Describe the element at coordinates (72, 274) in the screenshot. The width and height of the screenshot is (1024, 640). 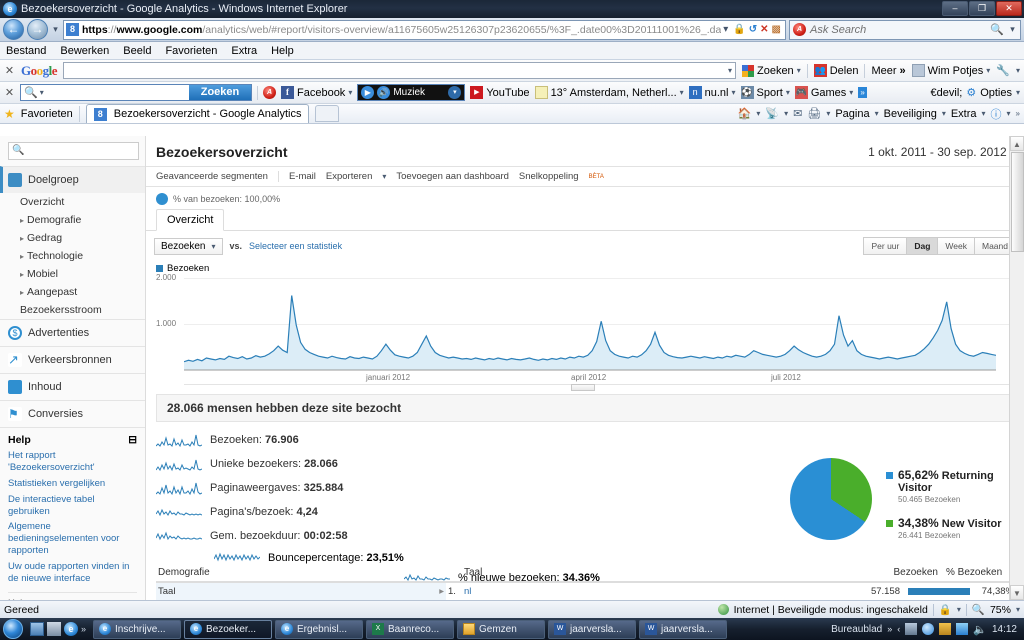
I see `sidebar-item-mobiel: ▸ Mobiel` at that location.